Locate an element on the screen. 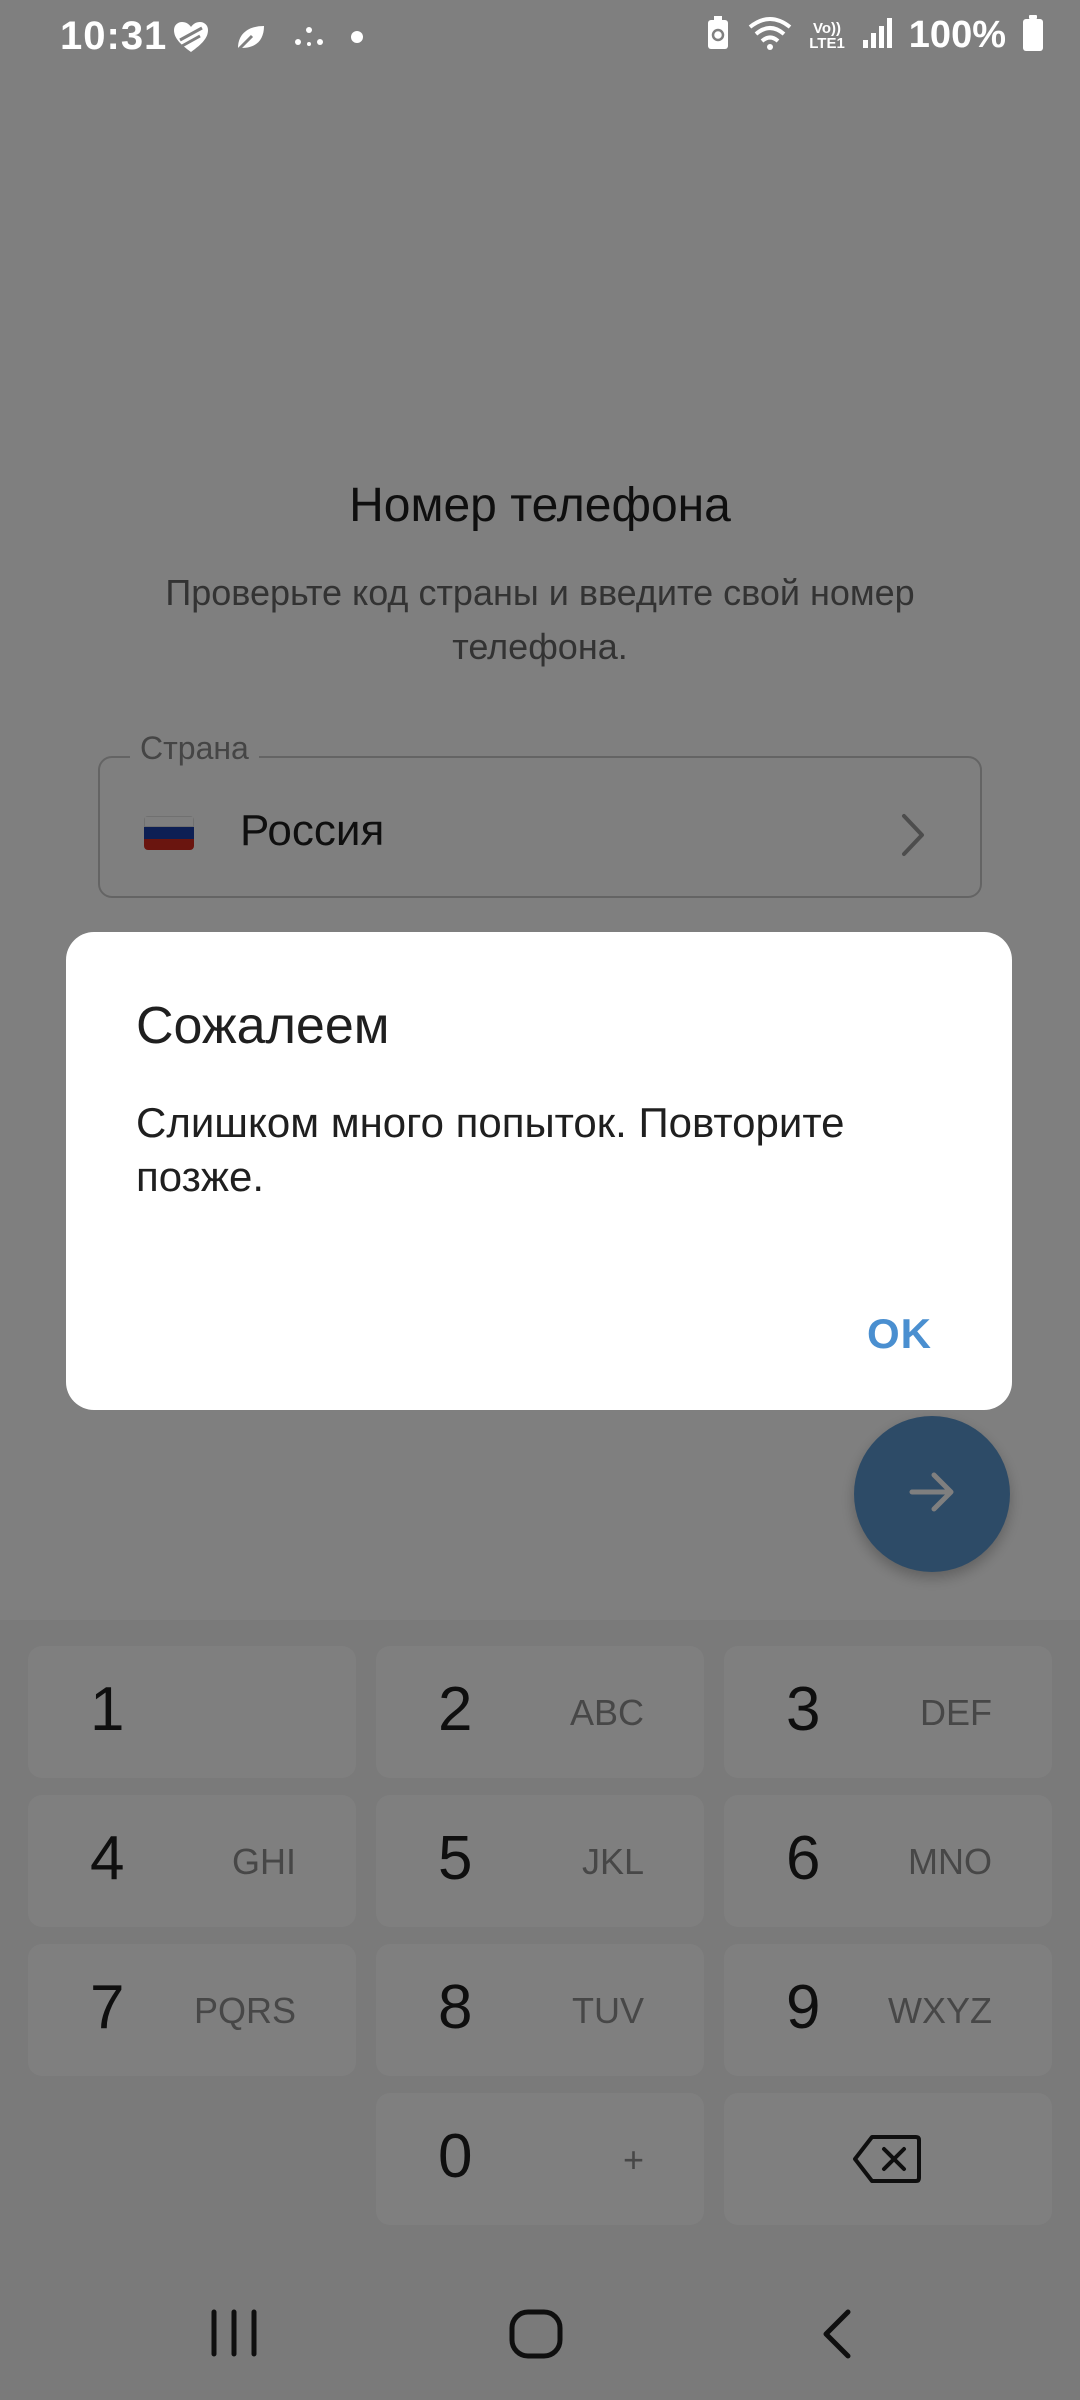  battery-percent: 100% is located at coordinates (957, 35).